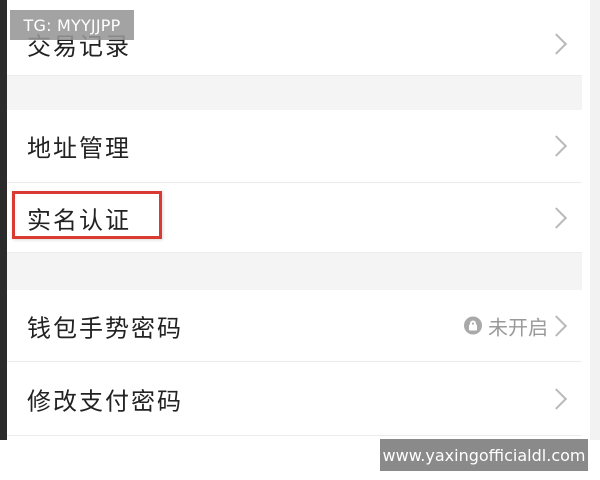 The image size is (600, 480). Describe the element at coordinates (484, 455) in the screenshot. I see `website-watermark: www.yaxingofficialdl.com` at that location.